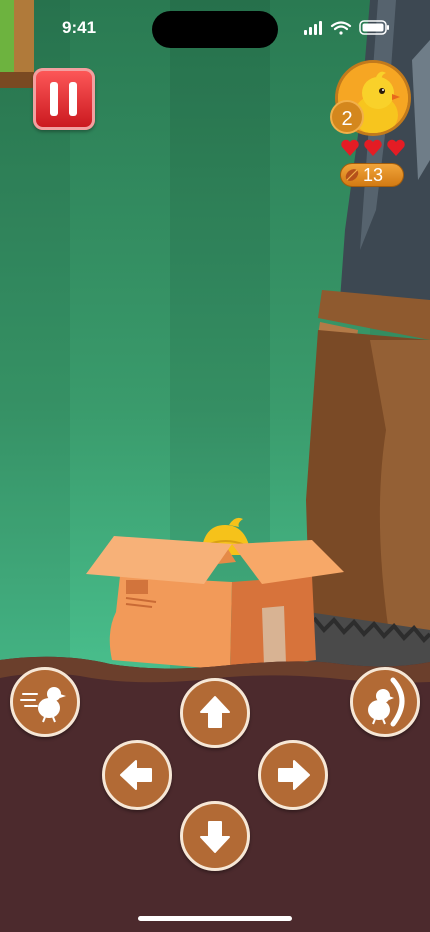 The width and height of the screenshot is (430, 932). I want to click on arrow-right-icon, so click(294, 775).